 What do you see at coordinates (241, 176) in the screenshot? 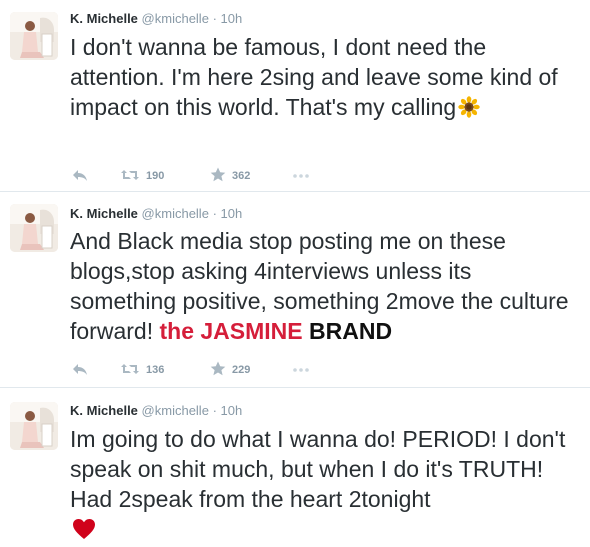
I see `favorite-count: 362` at bounding box center [241, 176].